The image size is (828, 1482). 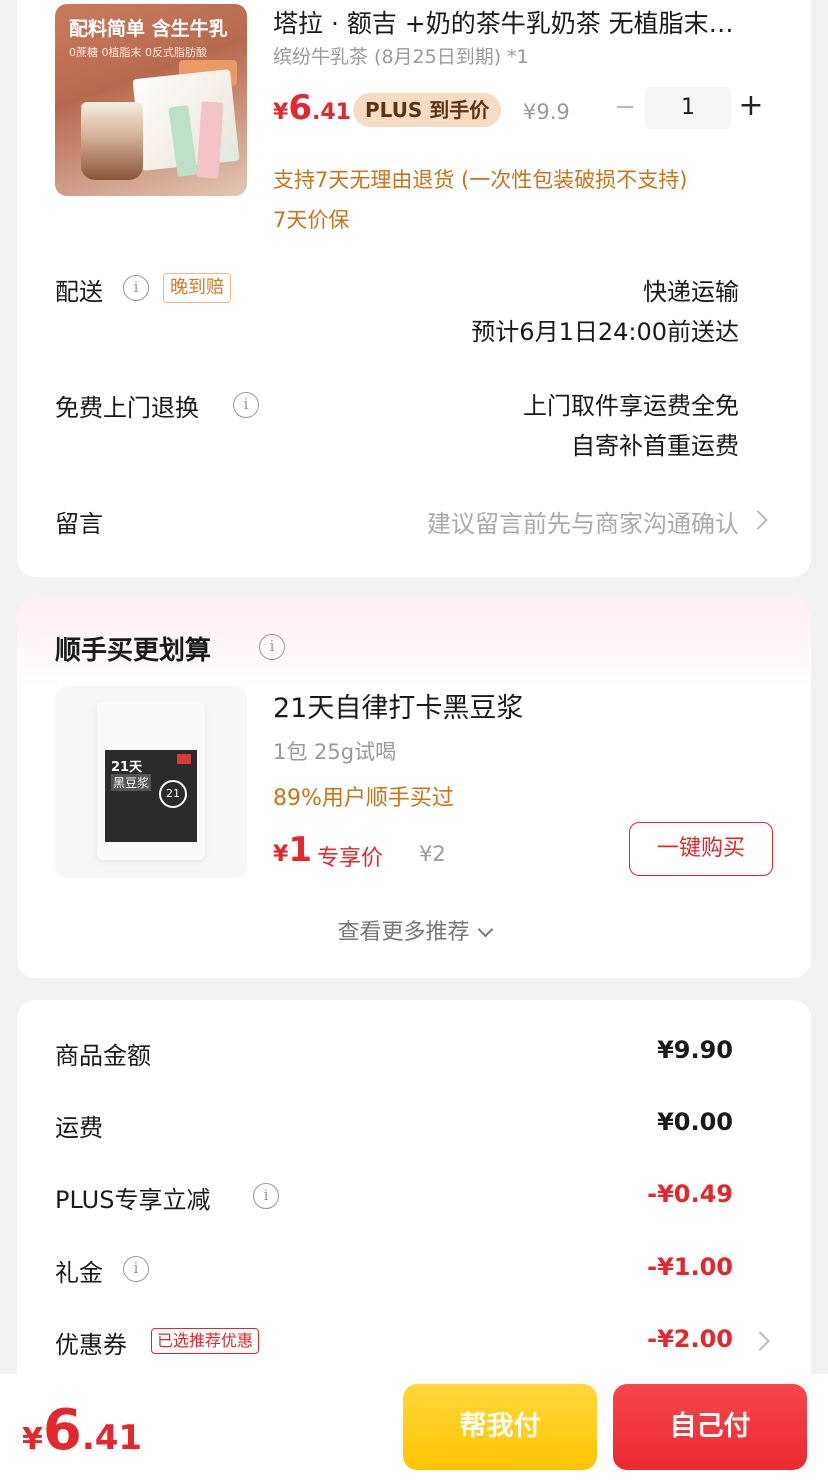 What do you see at coordinates (335, 752) in the screenshot?
I see `recommend-product-spec: 1包 25g试喝` at bounding box center [335, 752].